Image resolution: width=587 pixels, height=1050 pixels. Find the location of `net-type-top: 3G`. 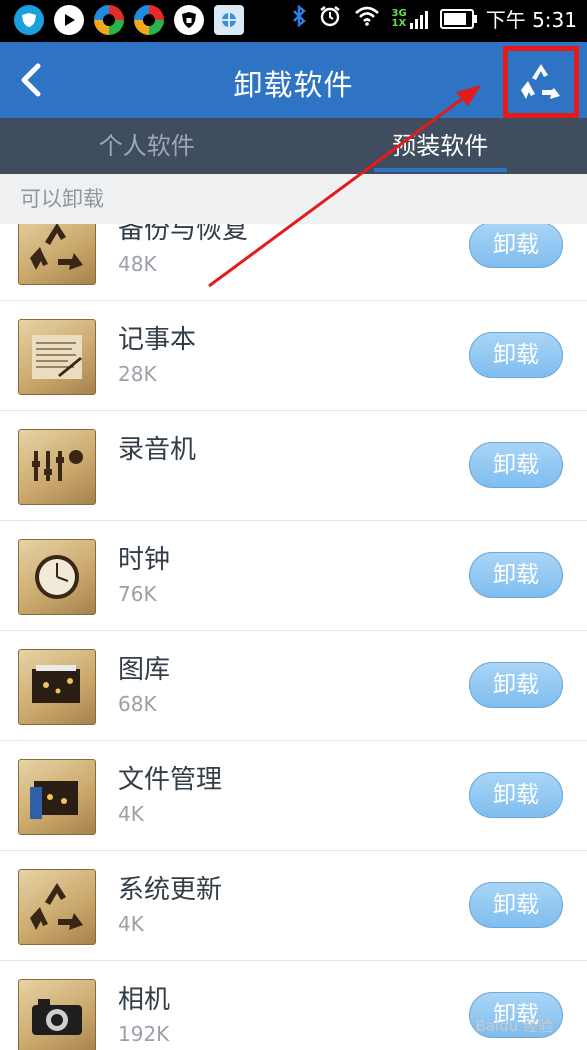

net-type-top: 3G is located at coordinates (399, 13).